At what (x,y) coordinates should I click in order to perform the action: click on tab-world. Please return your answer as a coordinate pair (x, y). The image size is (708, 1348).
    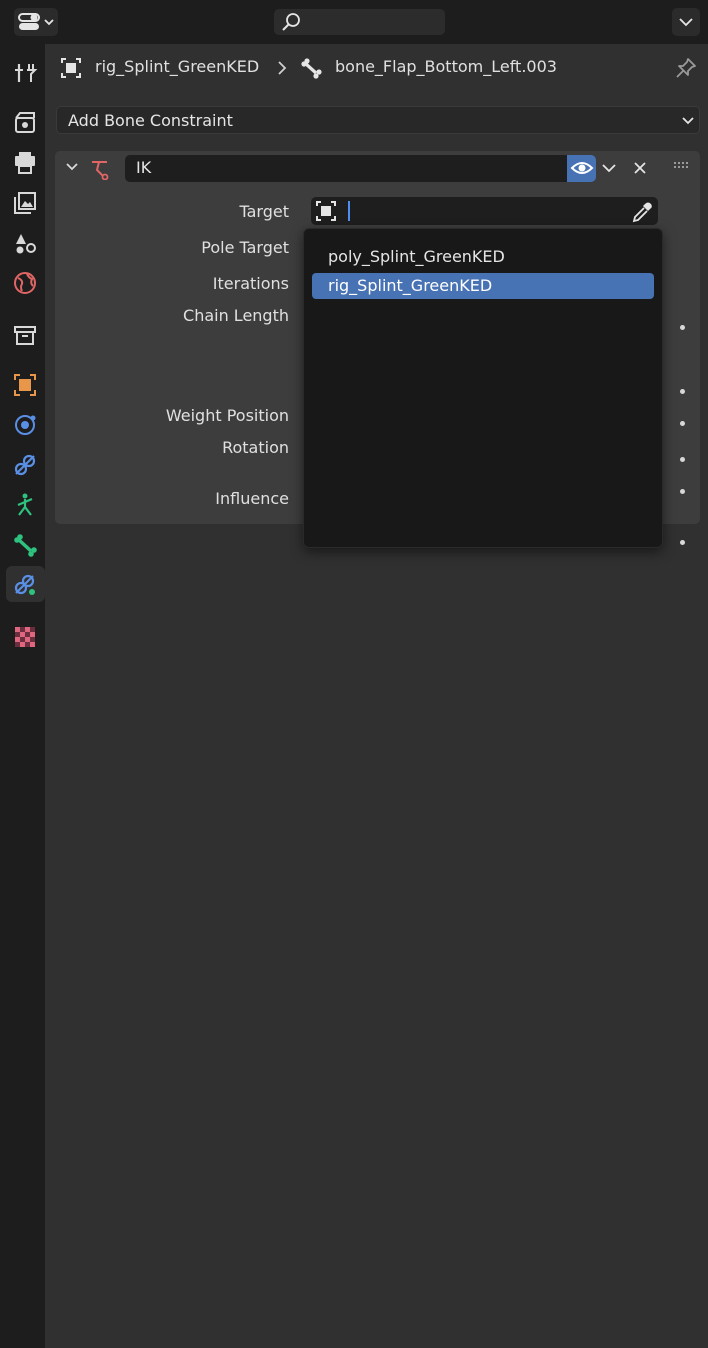
    Looking at the image, I should click on (24, 282).